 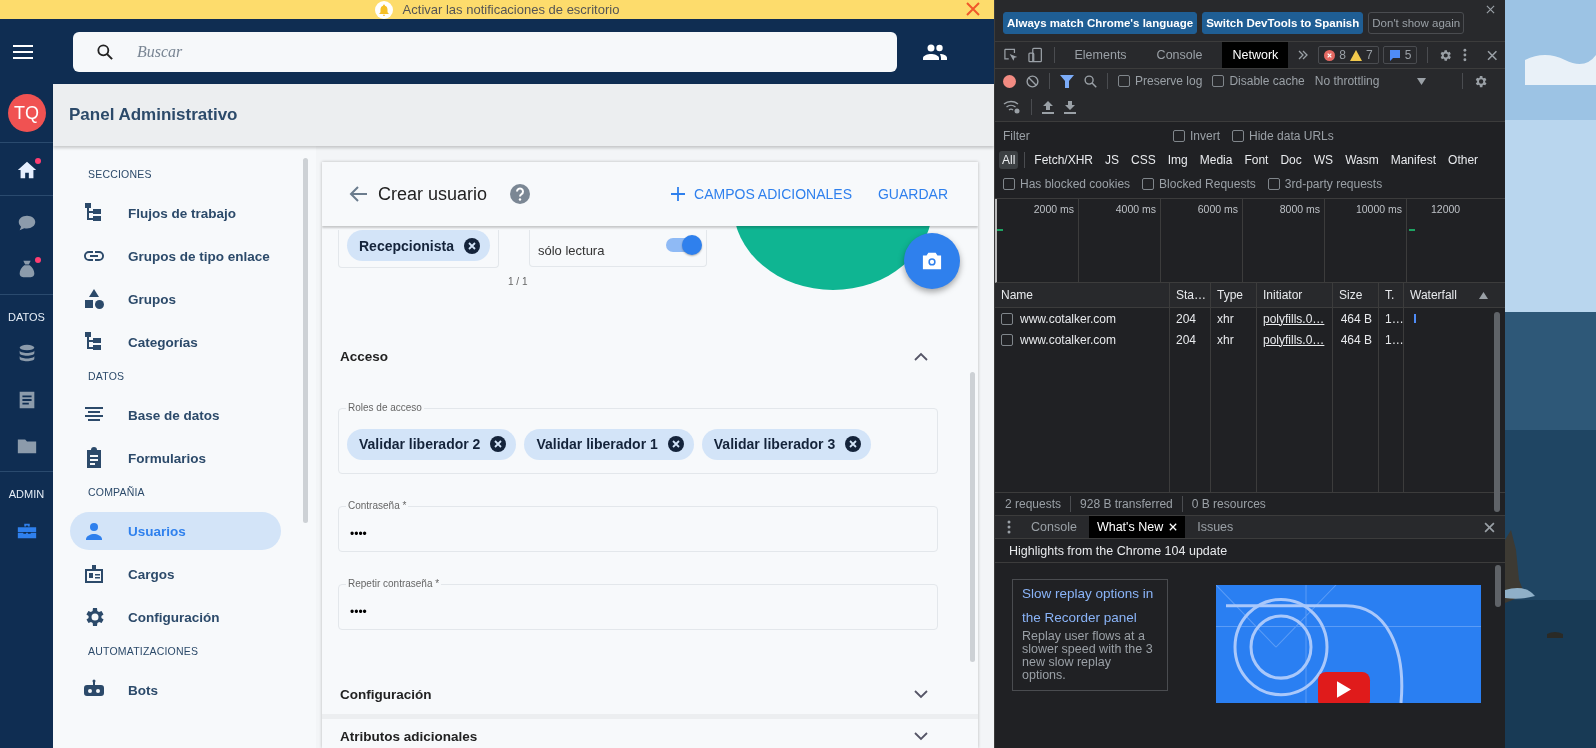 What do you see at coordinates (1323, 160) in the screenshot?
I see `type-filter: WS` at bounding box center [1323, 160].